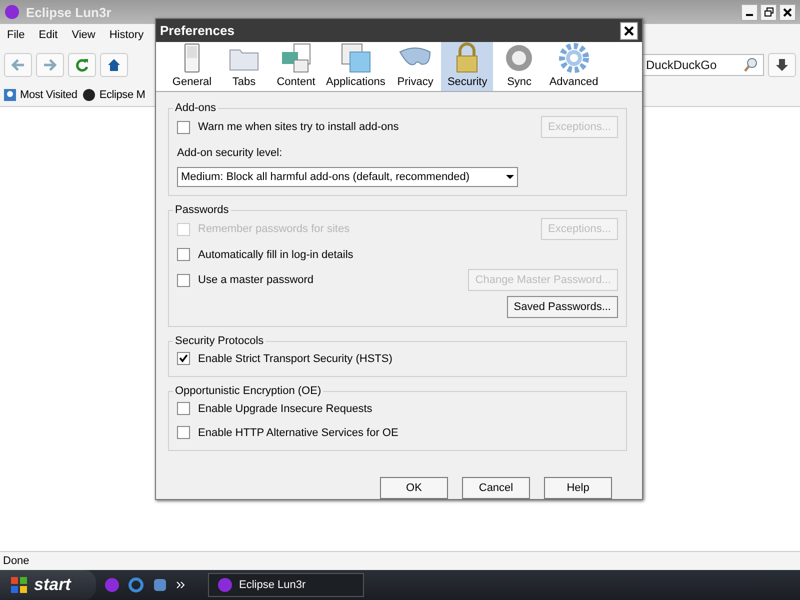 The width and height of the screenshot is (800, 600). Describe the element at coordinates (40, 95) in the screenshot. I see `bookmark-link: Most Visited` at that location.